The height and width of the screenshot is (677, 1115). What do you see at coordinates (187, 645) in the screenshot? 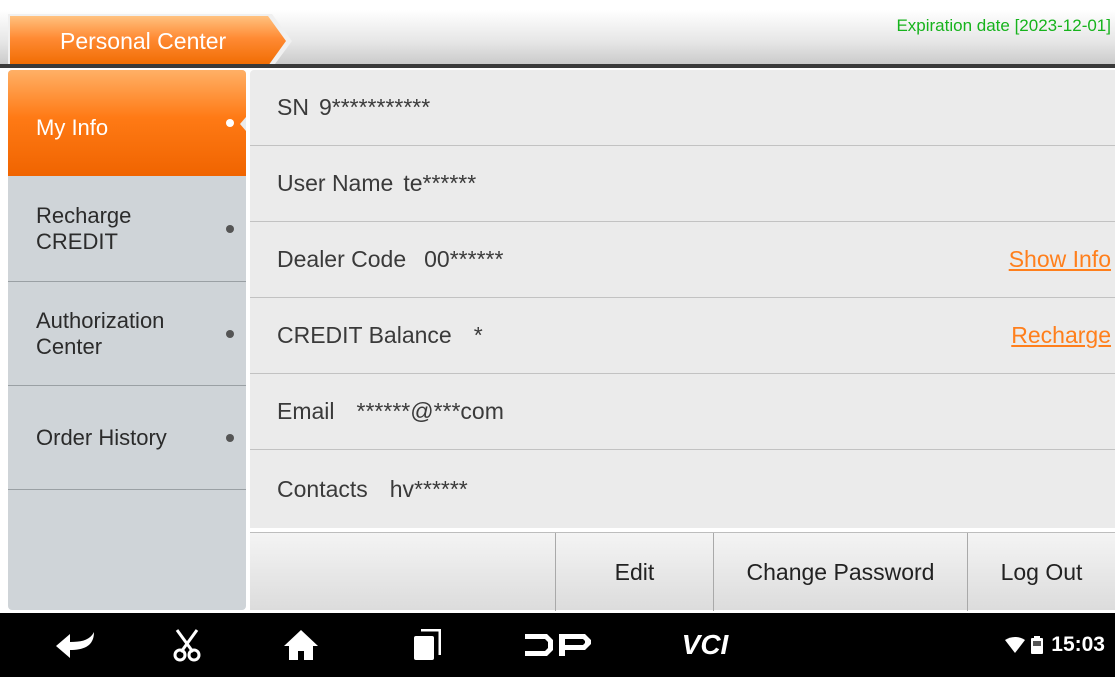
I see `scissors-icon` at bounding box center [187, 645].